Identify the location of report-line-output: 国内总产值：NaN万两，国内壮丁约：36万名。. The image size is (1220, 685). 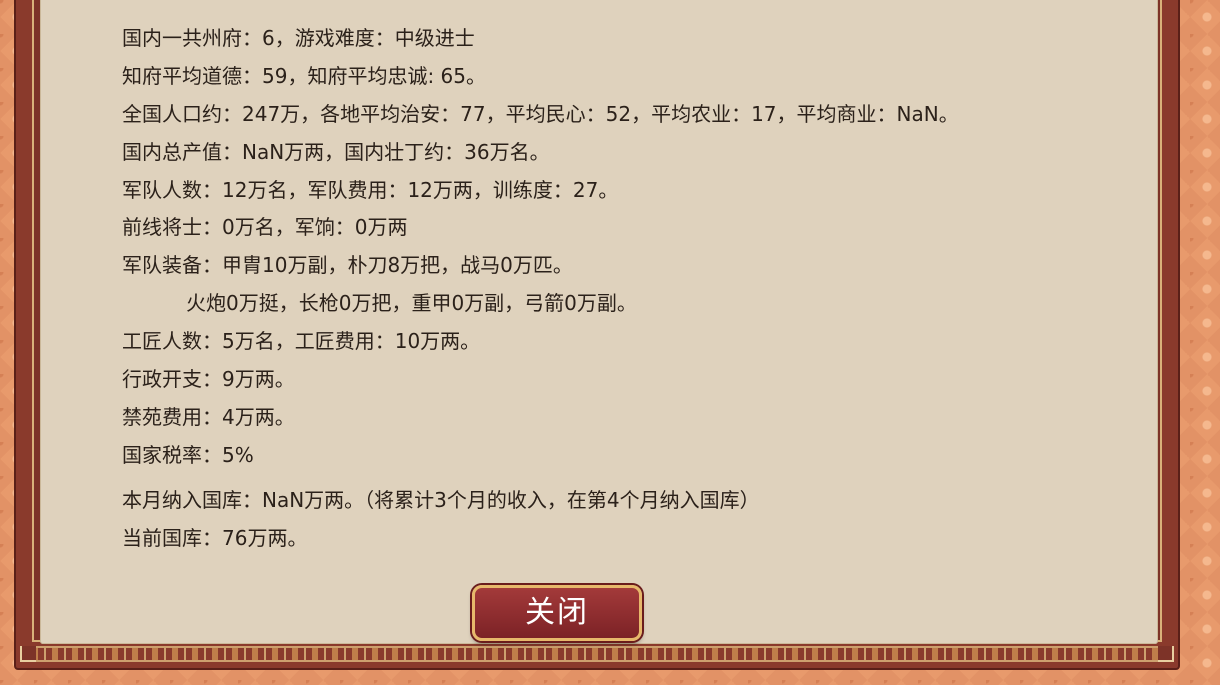
(336, 151).